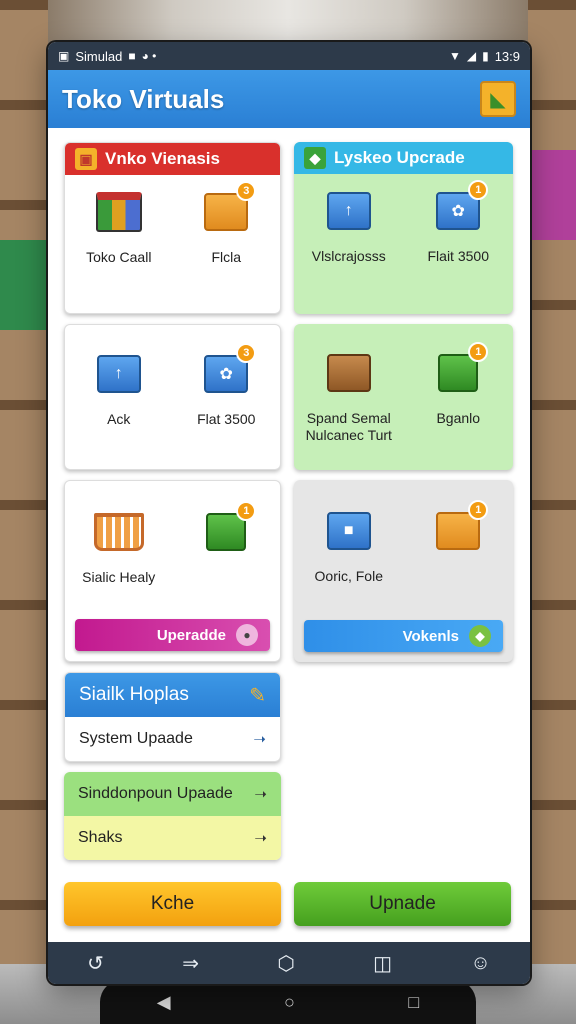 Image resolution: width=576 pixels, height=1024 pixels. What do you see at coordinates (227, 223) in the screenshot?
I see `item-flcla: 3 Flcla` at bounding box center [227, 223].